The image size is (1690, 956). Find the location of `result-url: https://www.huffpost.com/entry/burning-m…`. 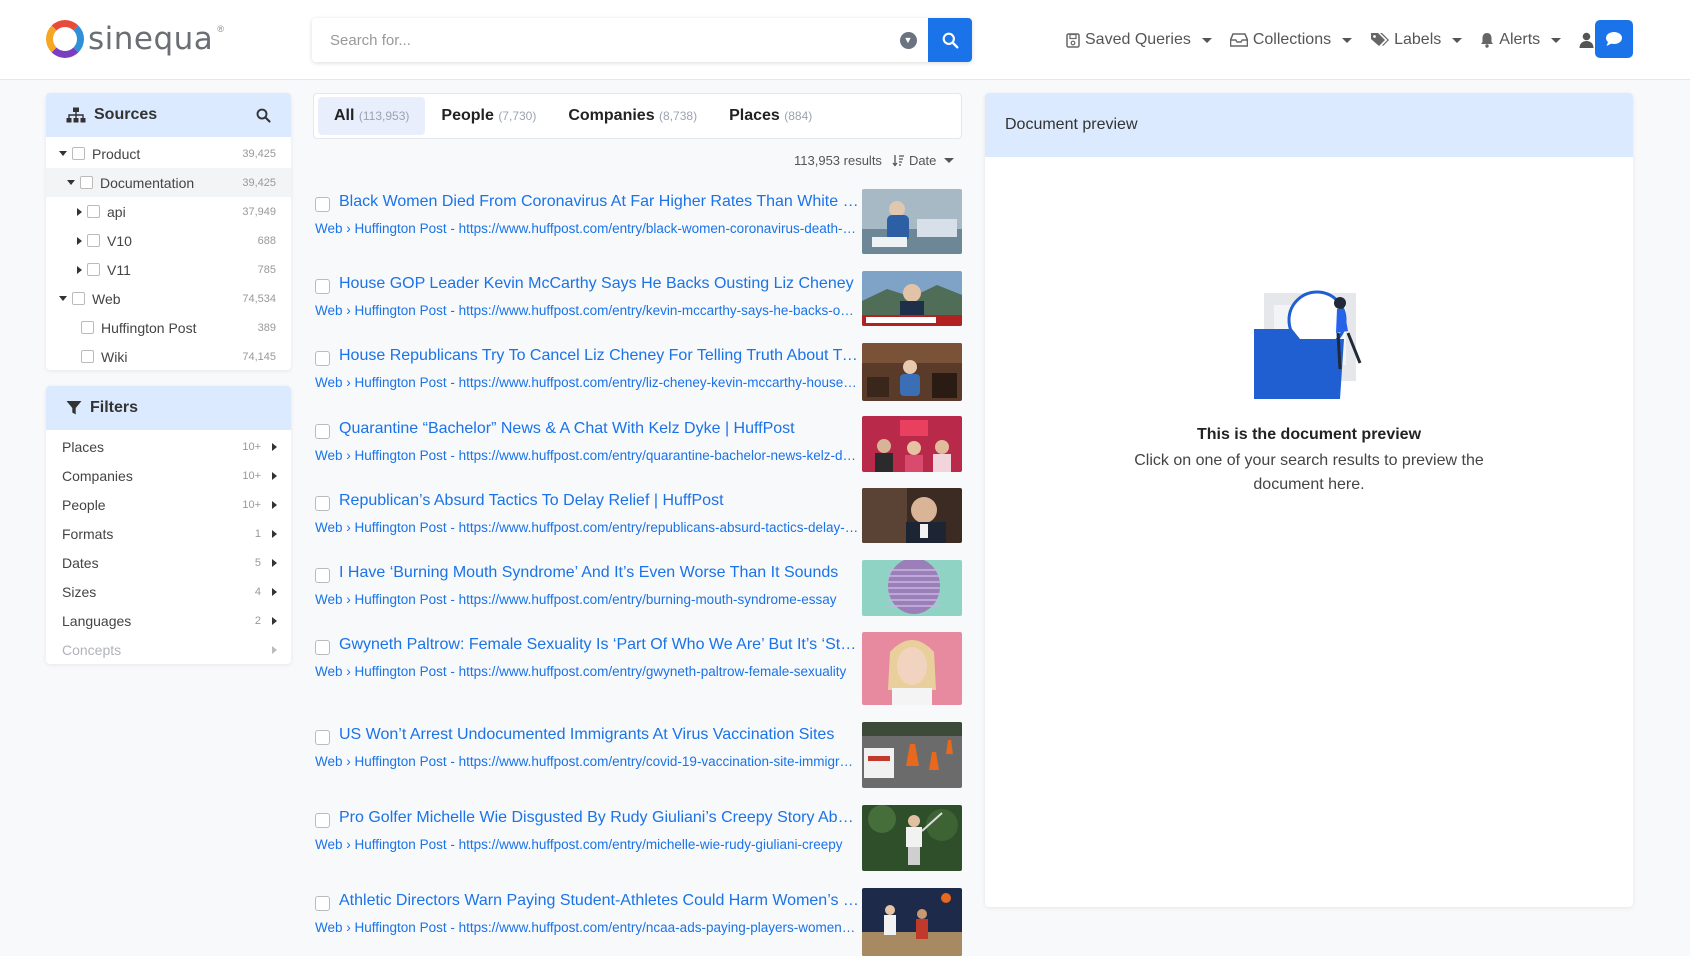

result-url: https://www.huffpost.com/entry/burning-m… is located at coordinates (648, 599).